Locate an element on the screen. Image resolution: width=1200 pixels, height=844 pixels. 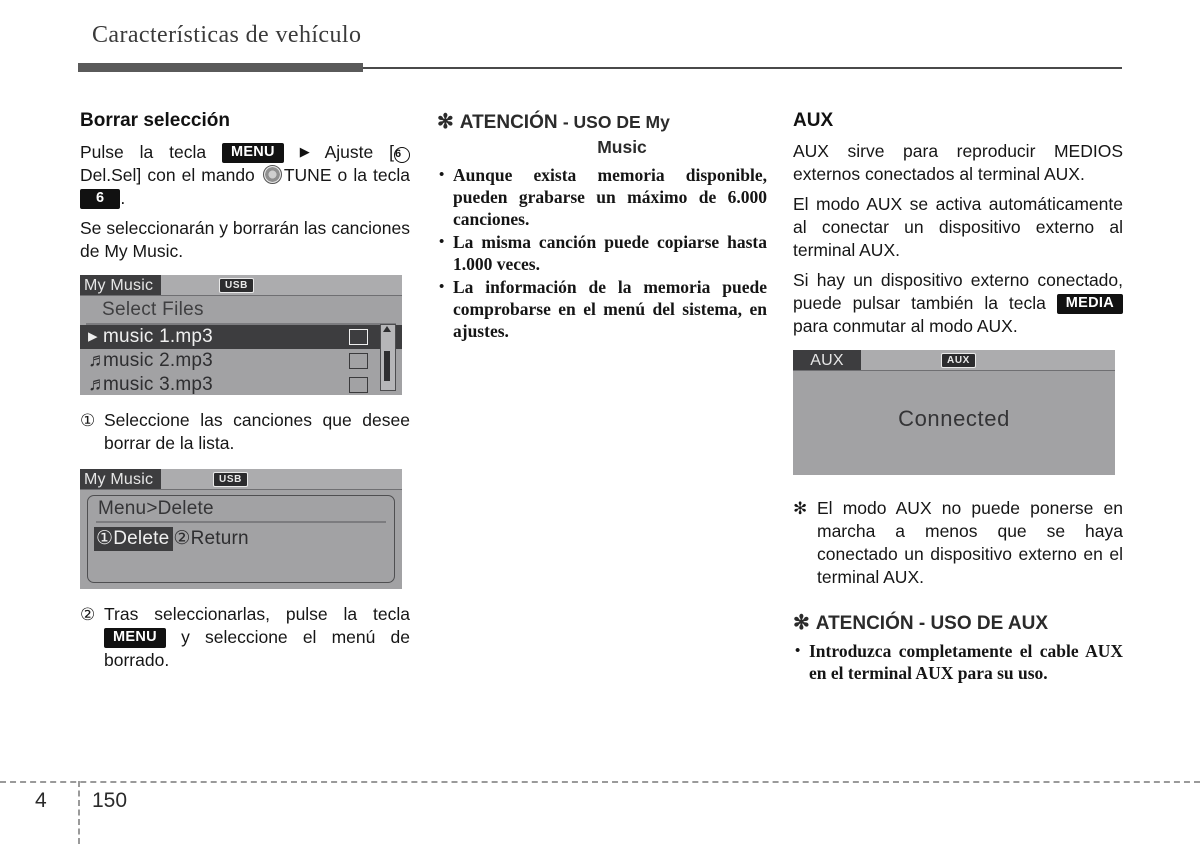
menu-key-pill-2: MENU is located at coordinates (135, 638).